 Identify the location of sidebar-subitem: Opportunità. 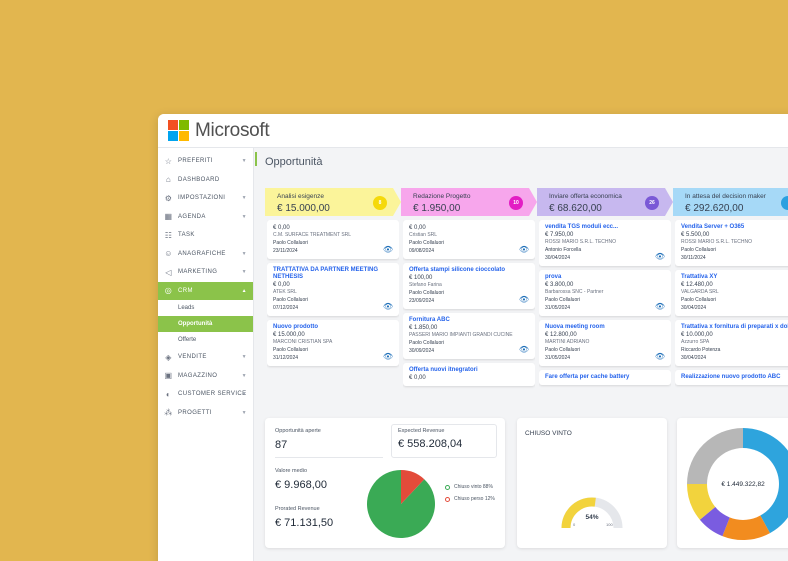
(205, 324).